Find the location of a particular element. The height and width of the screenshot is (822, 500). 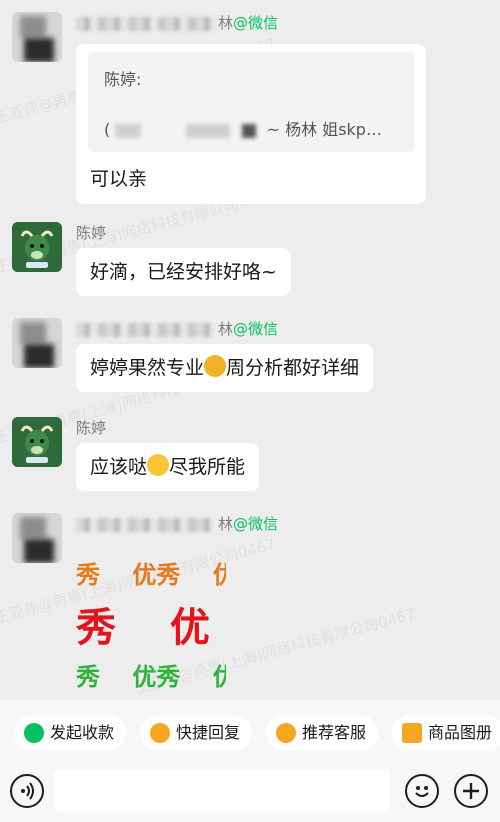

message-bubble: 应该哒 尽我所能 is located at coordinates (168, 467).